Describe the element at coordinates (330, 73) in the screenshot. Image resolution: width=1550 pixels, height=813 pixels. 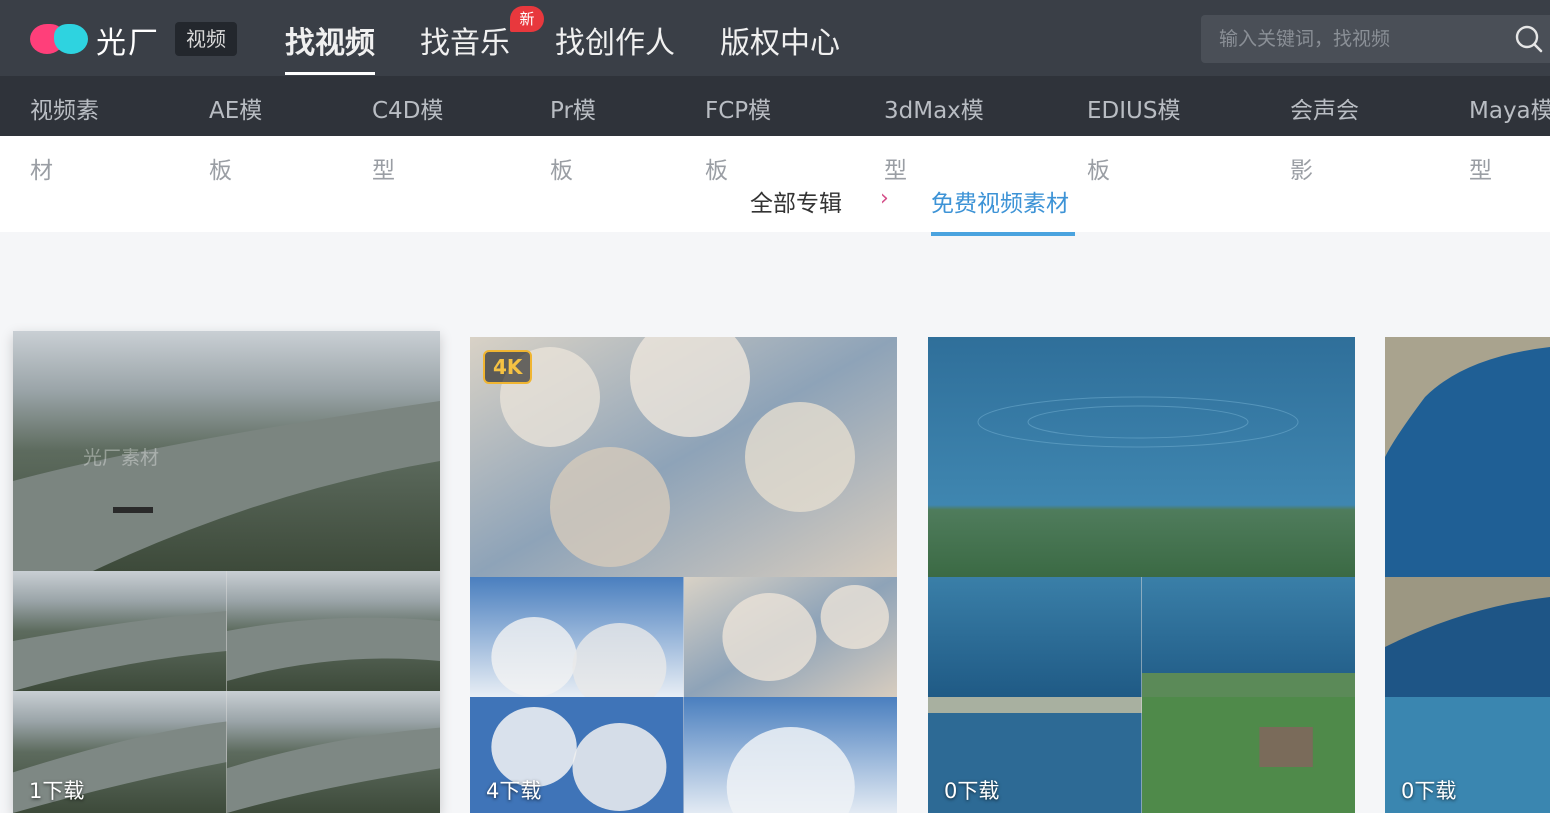
I see `nav-active-underline` at that location.